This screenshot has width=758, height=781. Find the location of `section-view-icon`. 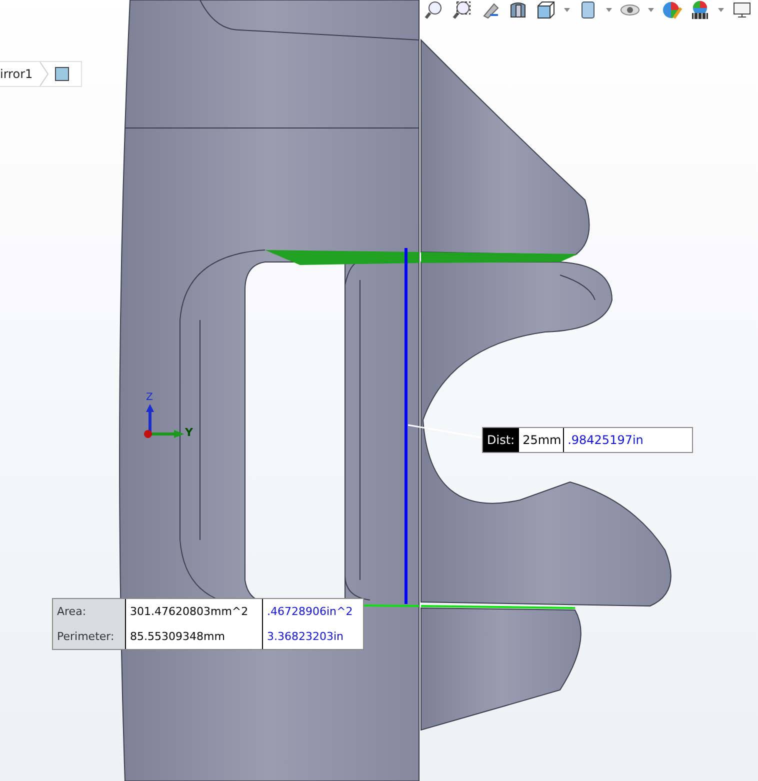

section-view-icon is located at coordinates (518, 10).